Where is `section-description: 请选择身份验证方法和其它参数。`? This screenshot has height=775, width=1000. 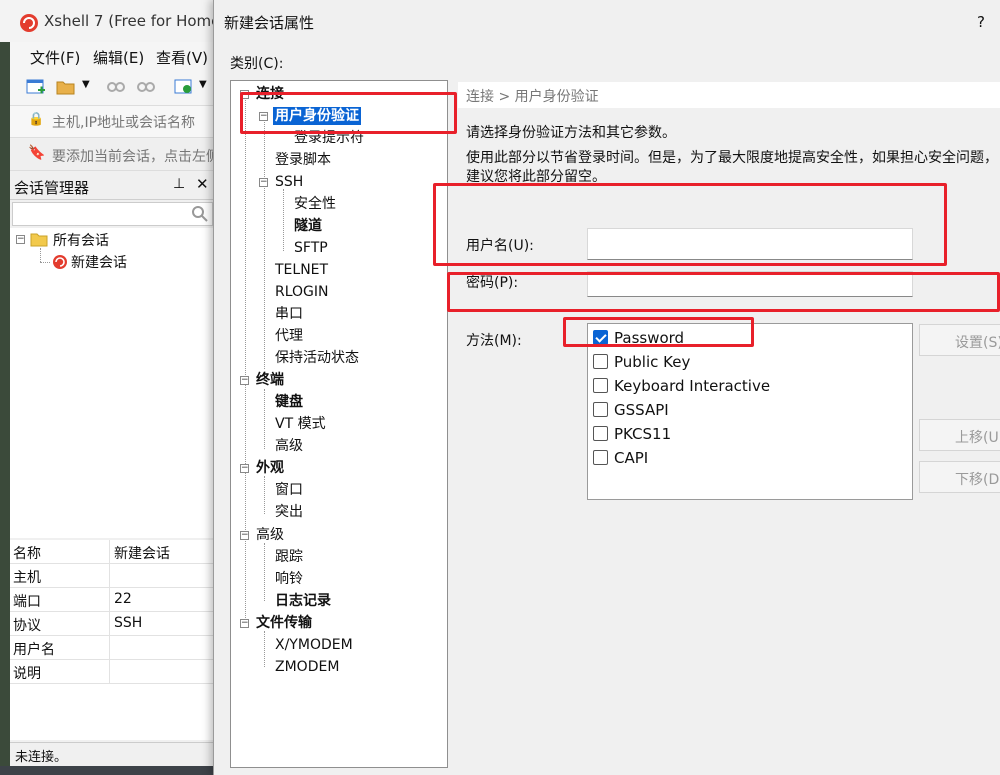 section-description: 请选择身份验证方法和其它参数。 is located at coordinates (571, 133).